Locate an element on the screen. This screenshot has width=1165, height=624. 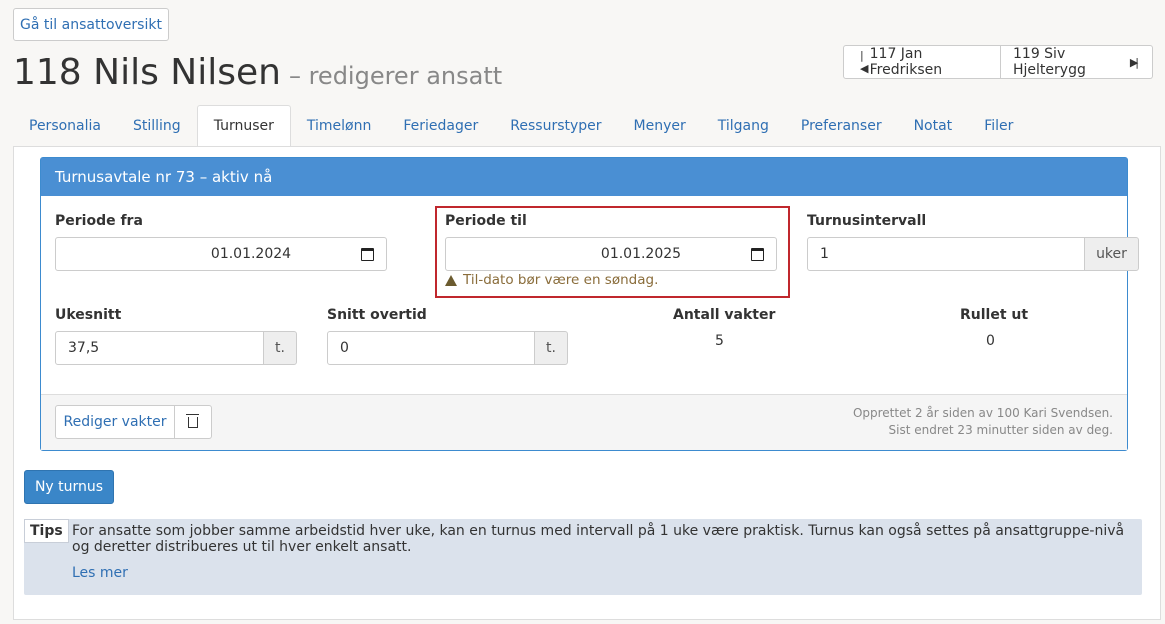
average-overtime-label: Snitt overtid is located at coordinates (377, 315).